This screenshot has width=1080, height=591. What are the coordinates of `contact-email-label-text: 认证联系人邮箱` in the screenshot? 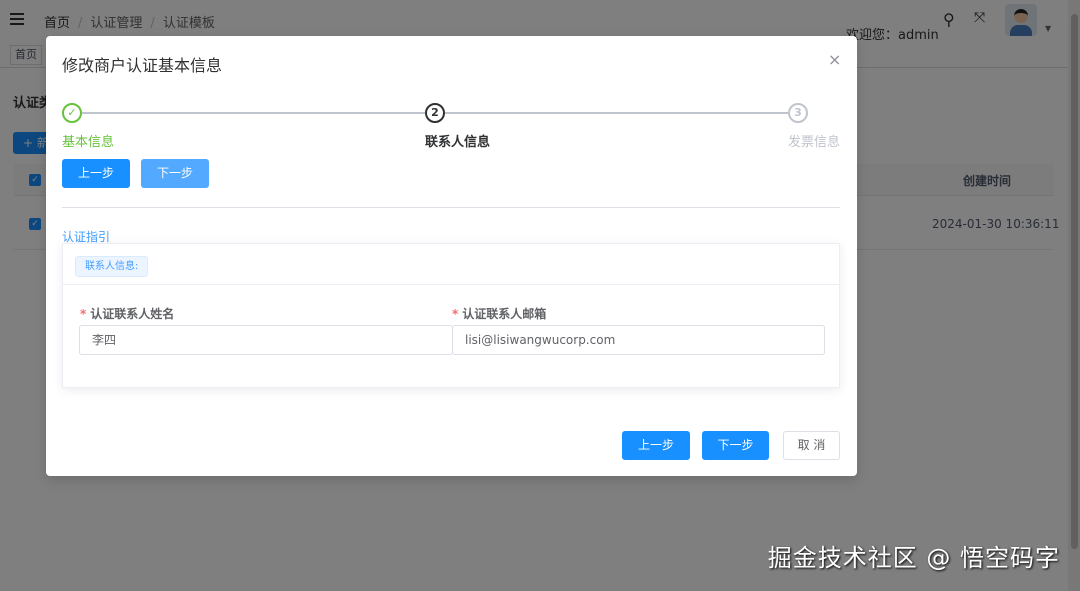 It's located at (504, 314).